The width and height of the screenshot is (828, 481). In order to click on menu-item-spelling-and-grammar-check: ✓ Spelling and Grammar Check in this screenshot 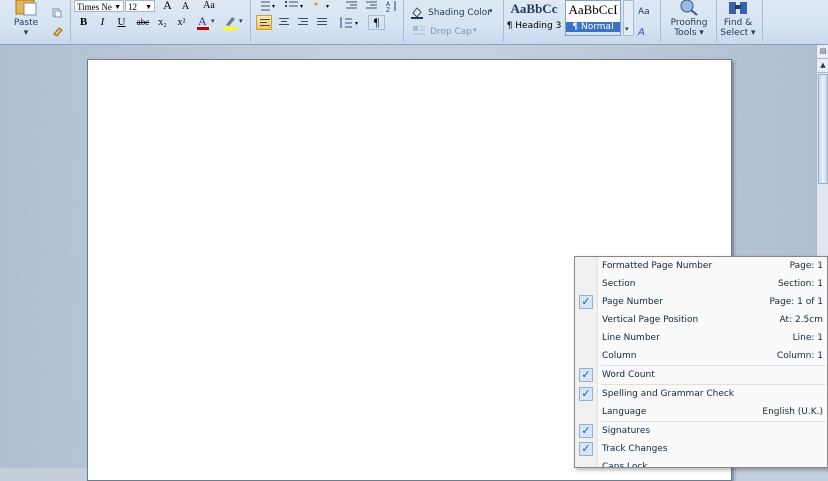, I will do `click(701, 395)`.